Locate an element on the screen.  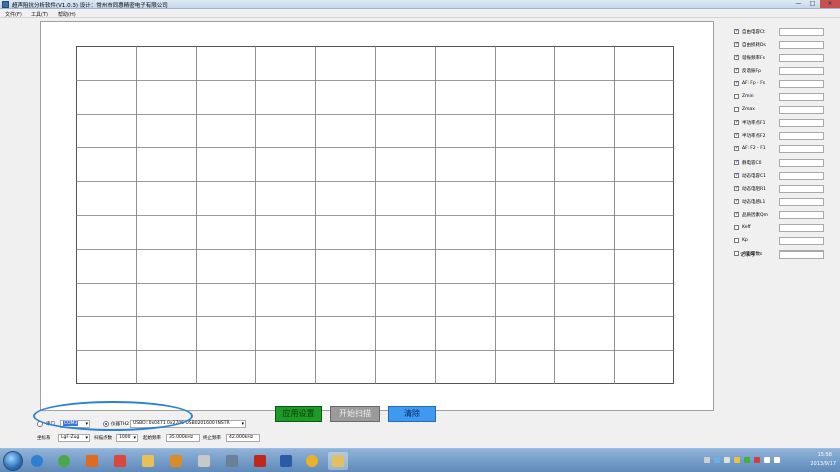
start-freq-label: 起始频率 is located at coordinates (152, 438).